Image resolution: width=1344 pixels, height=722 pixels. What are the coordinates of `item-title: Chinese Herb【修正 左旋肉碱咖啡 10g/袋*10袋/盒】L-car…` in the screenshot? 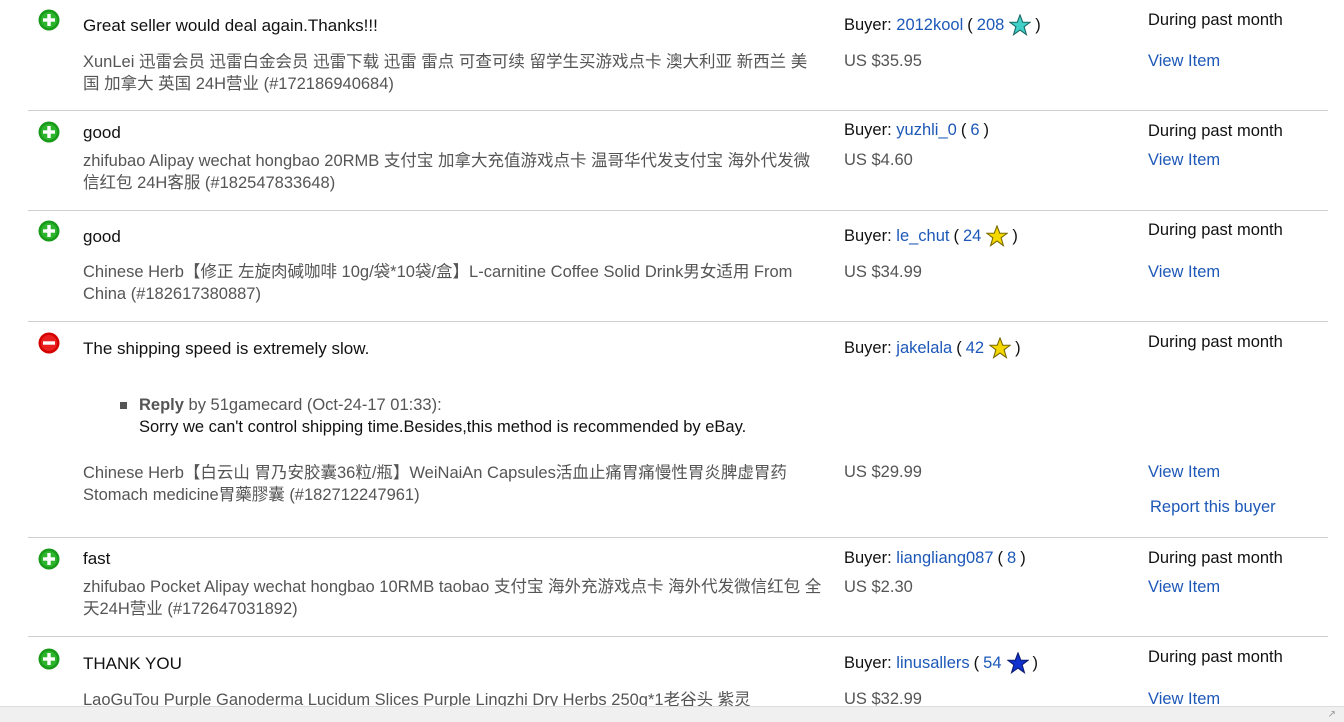 It's located at (438, 283).